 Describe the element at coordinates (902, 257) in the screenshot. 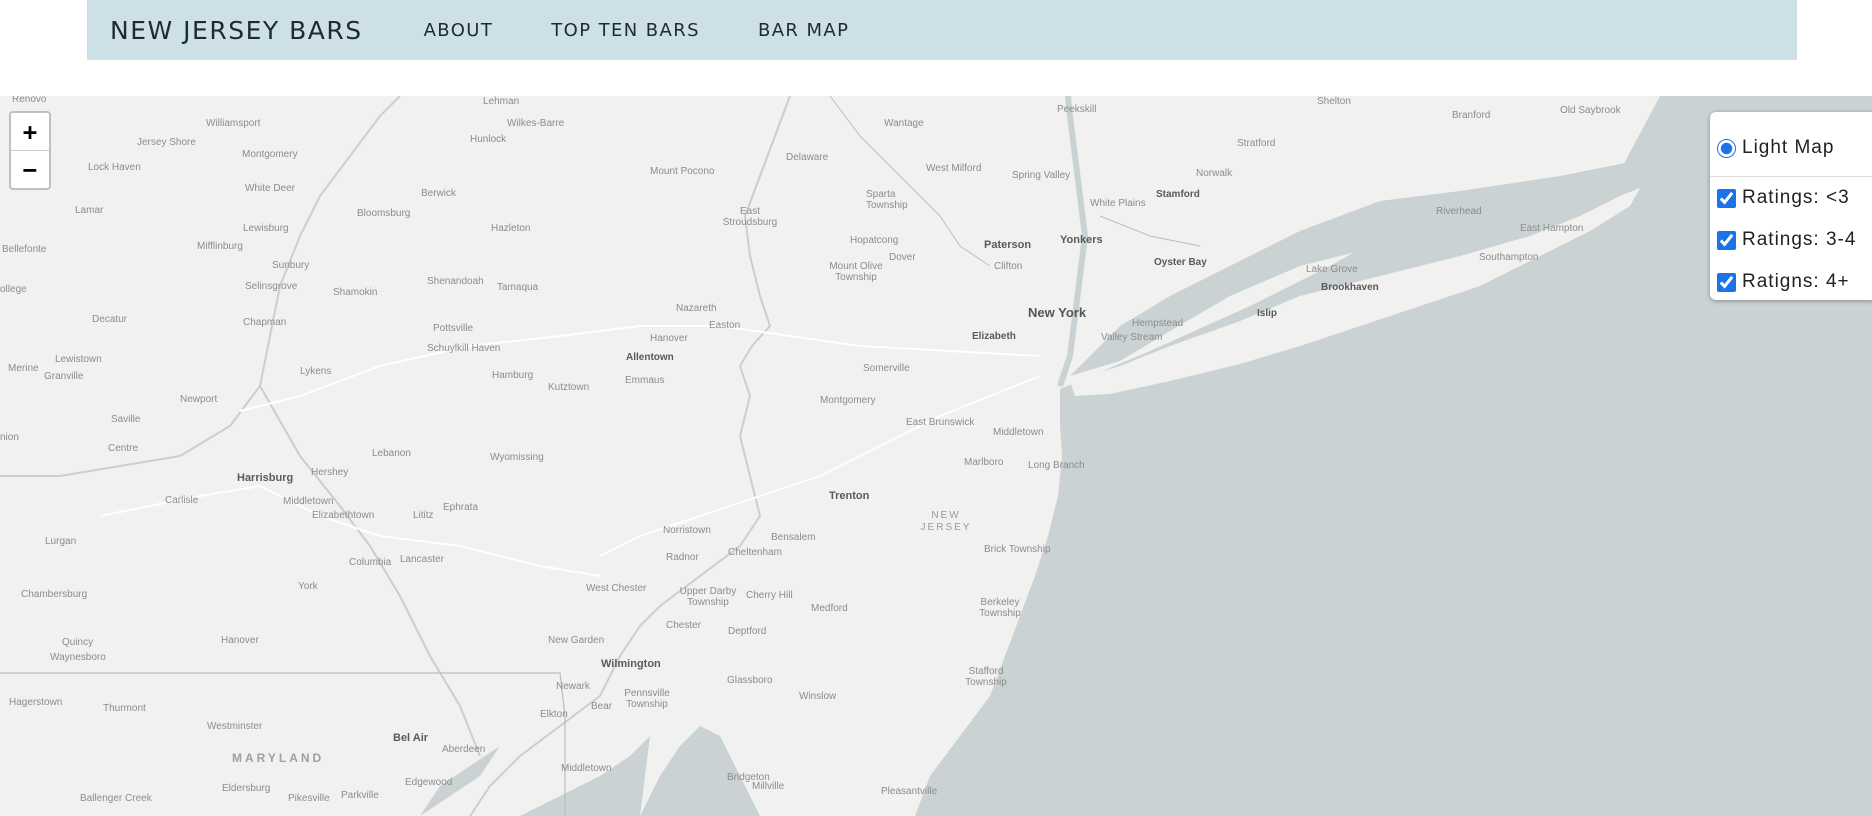

I see `map-label: Dover` at that location.